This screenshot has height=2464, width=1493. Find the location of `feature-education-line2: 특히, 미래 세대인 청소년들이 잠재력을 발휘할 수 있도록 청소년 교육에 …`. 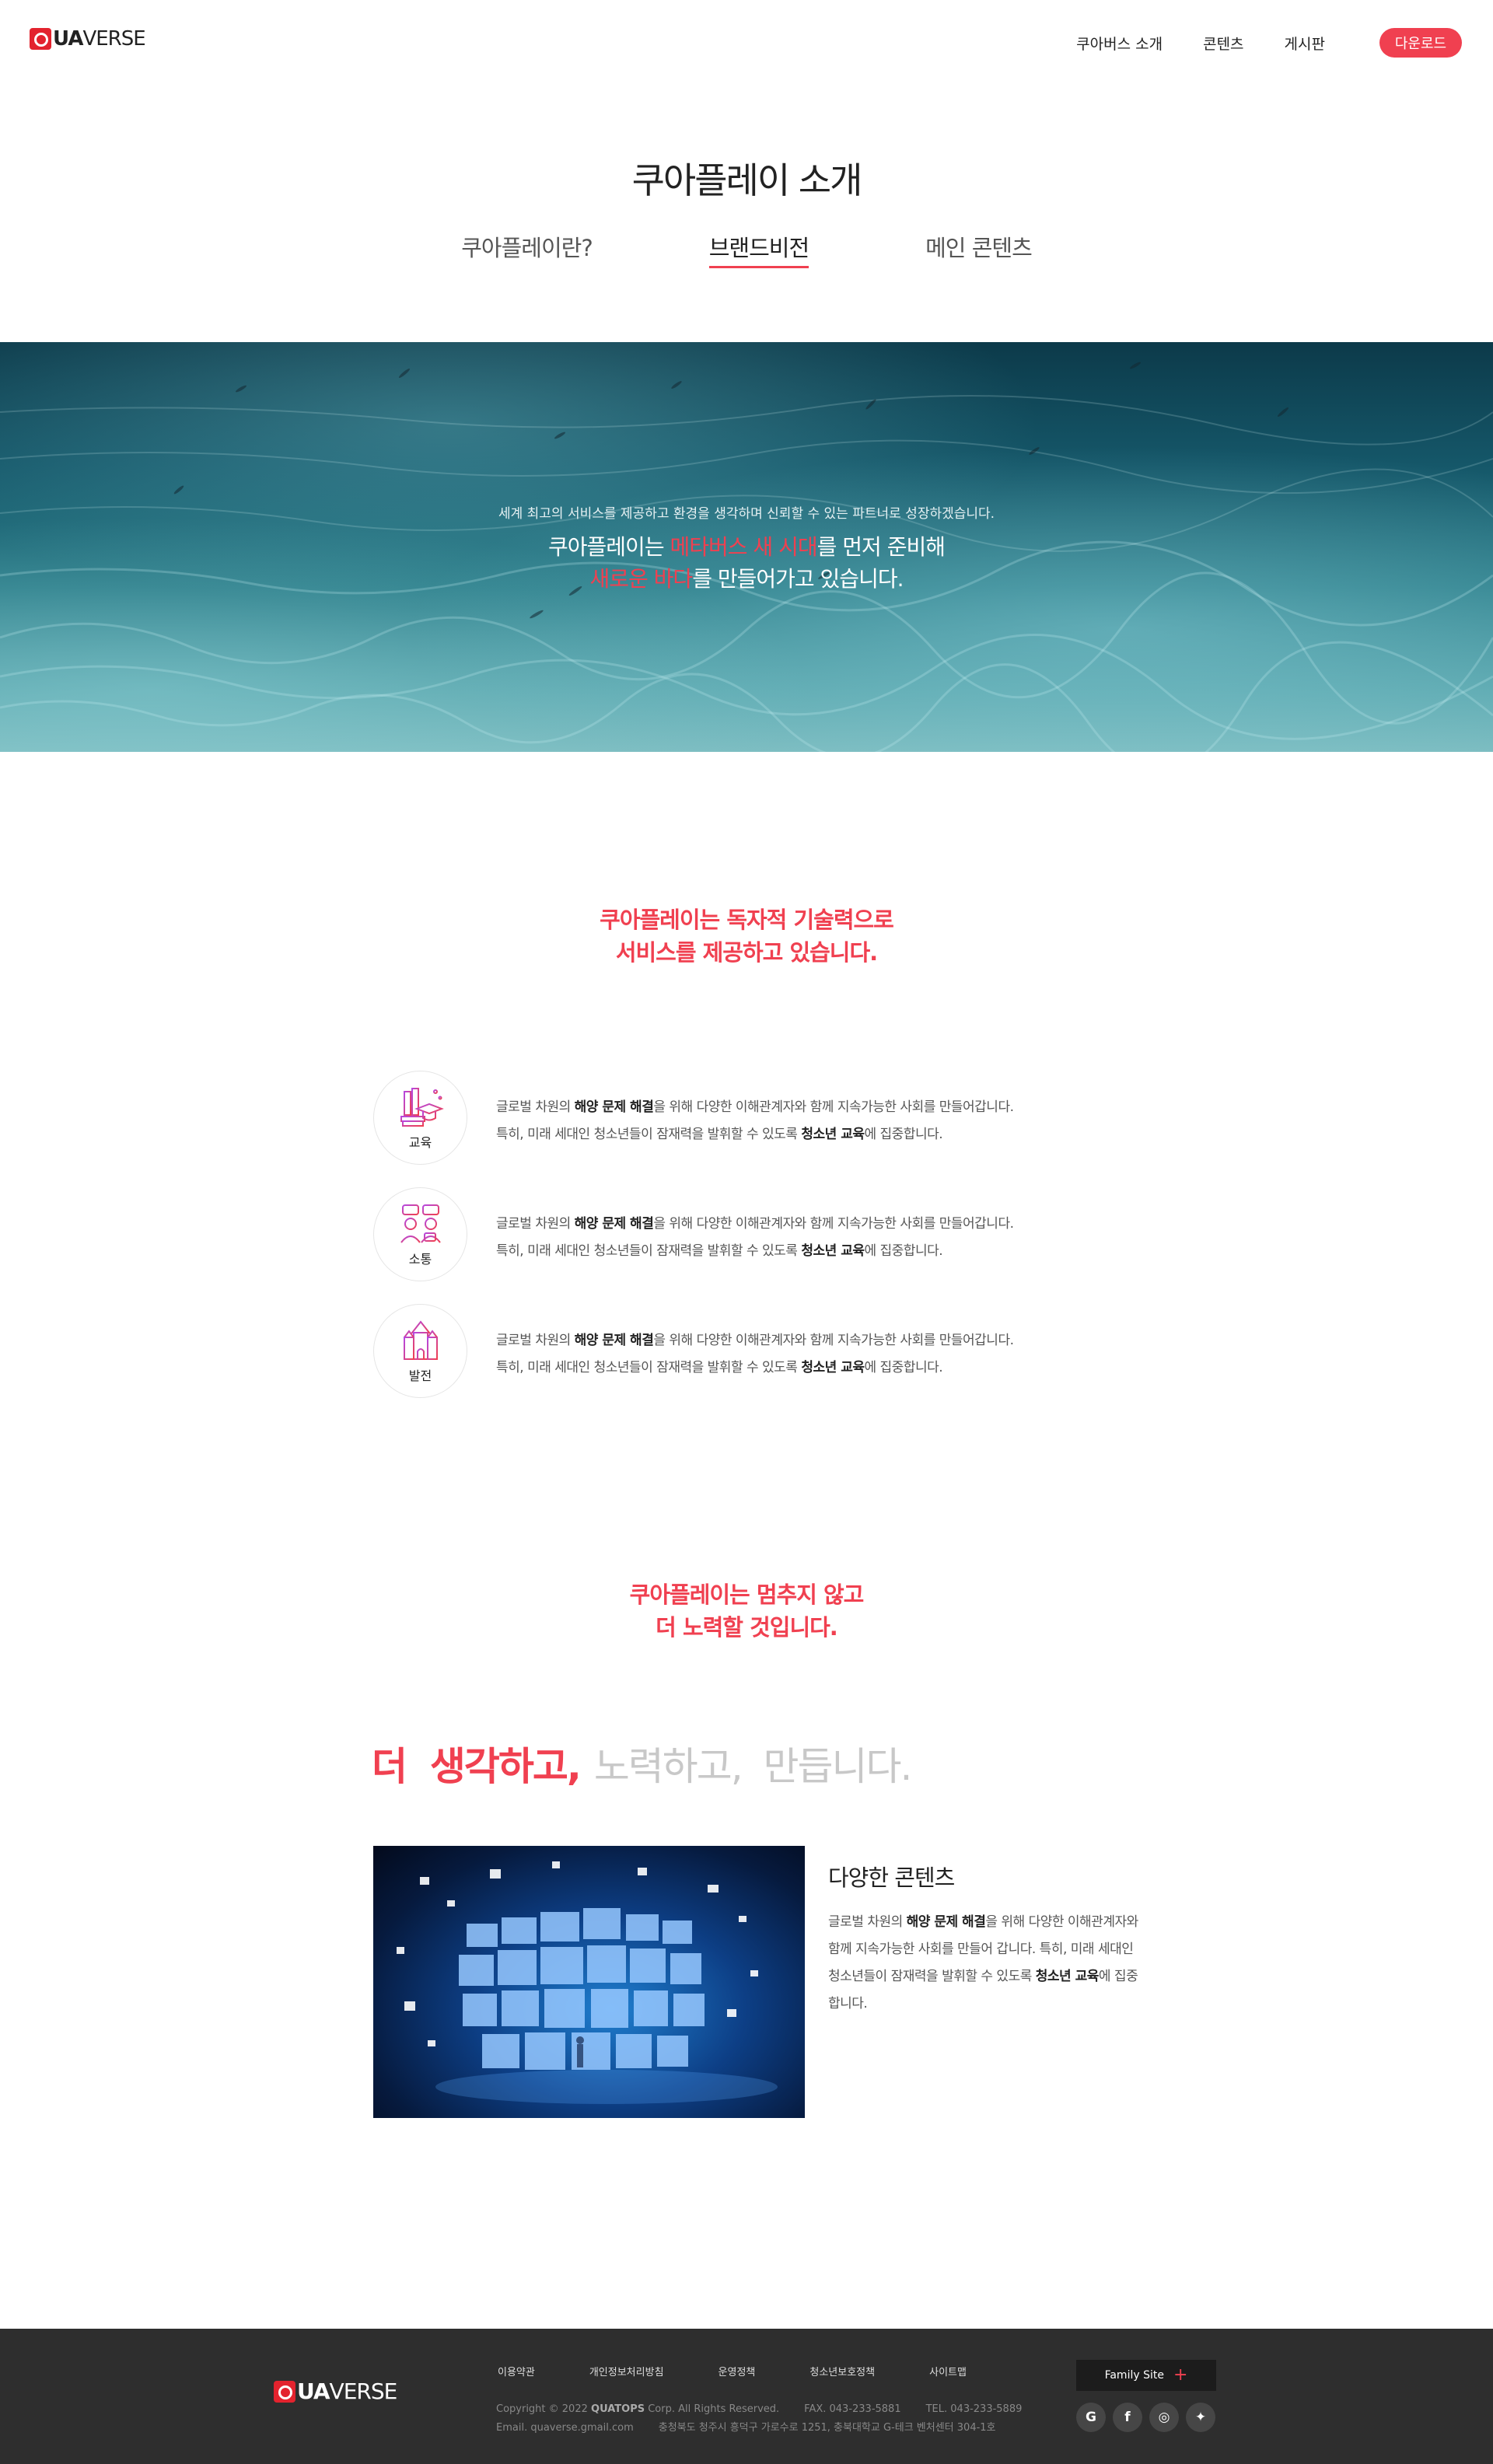

feature-education-line2: 특히, 미래 세대인 청소년들이 잠재력을 발휘할 수 있도록 청소년 교육에 … is located at coordinates (755, 1134).